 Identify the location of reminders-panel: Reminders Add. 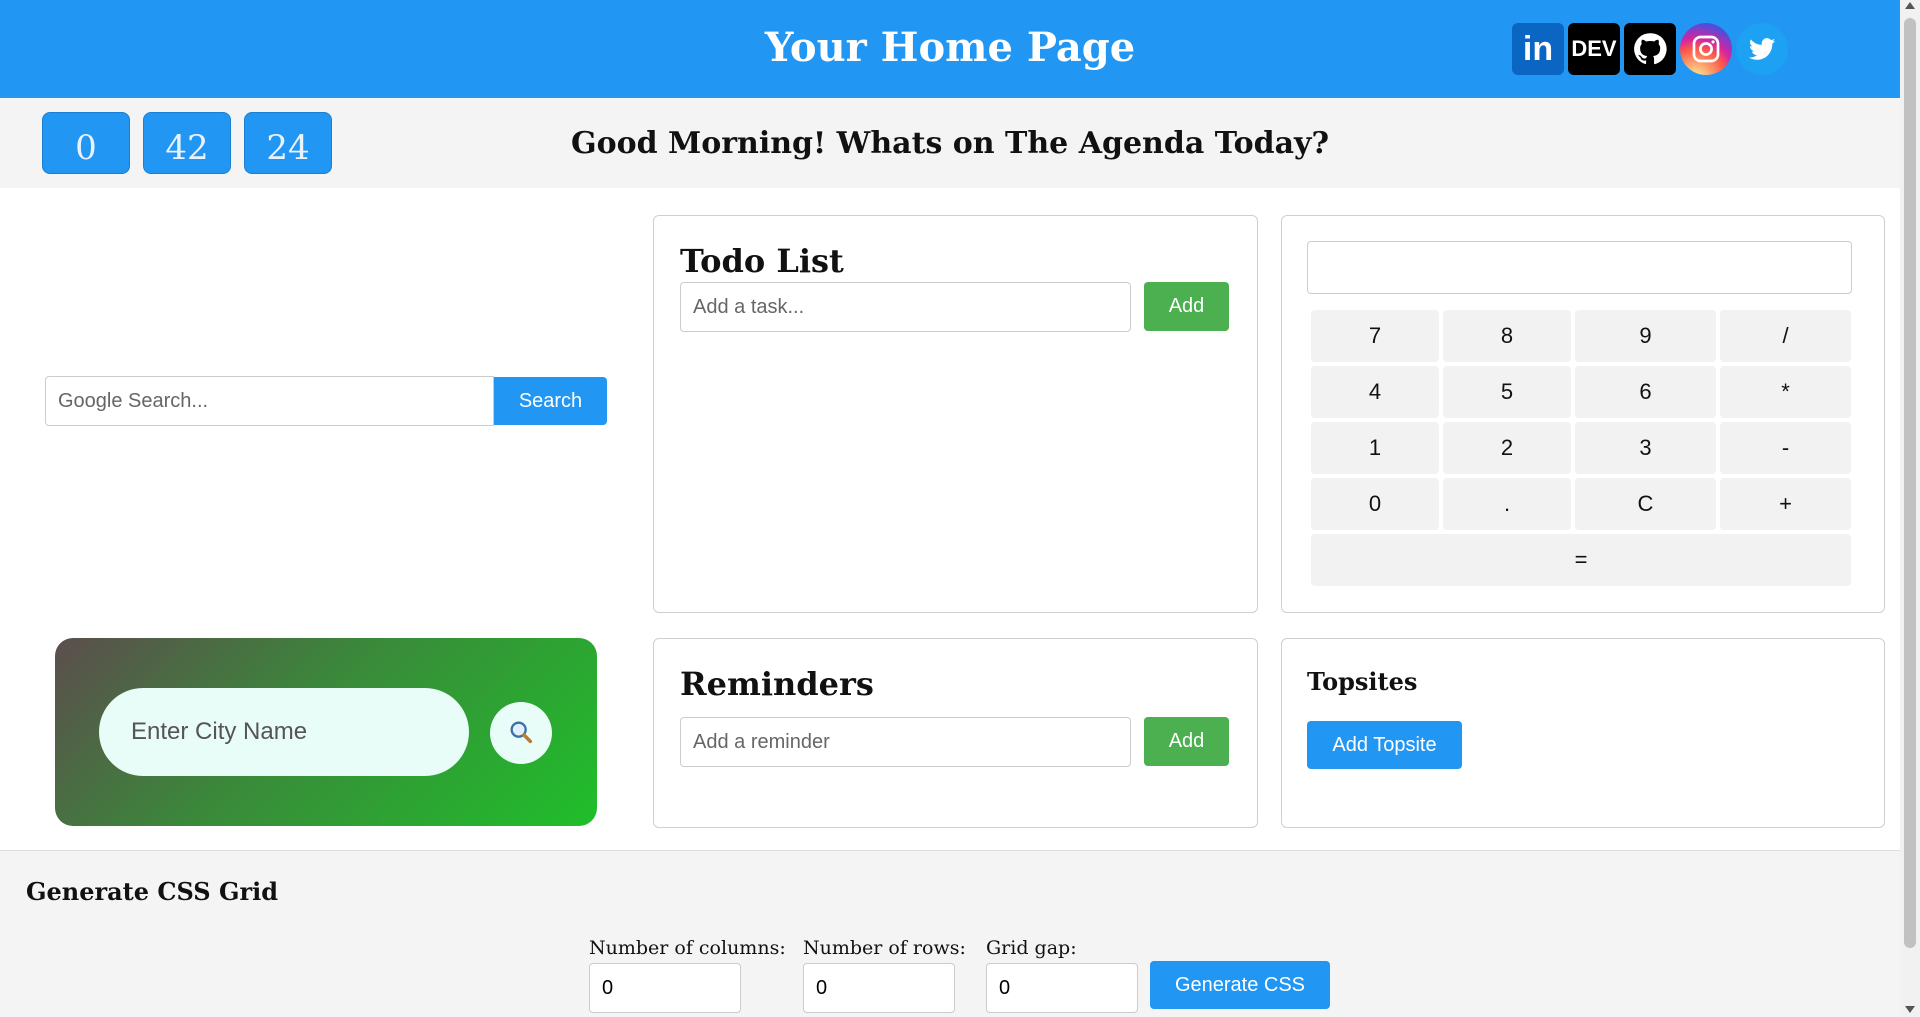
(955, 733).